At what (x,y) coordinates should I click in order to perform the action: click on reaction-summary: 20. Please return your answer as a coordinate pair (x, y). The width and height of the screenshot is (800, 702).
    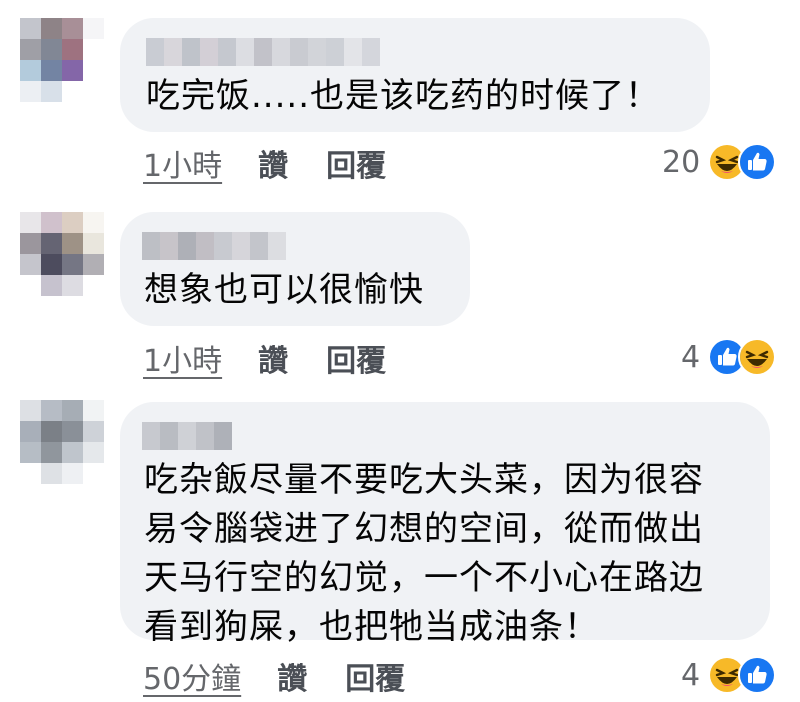
    Looking at the image, I should click on (719, 162).